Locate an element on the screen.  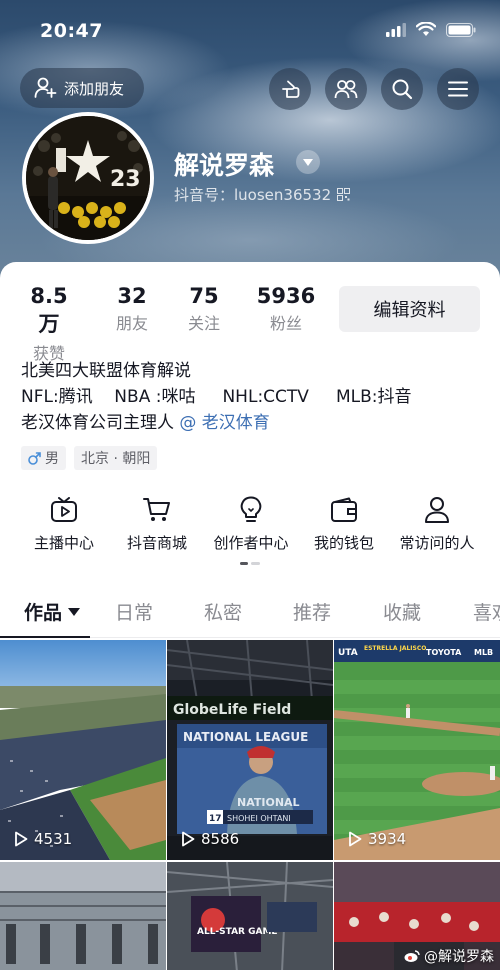
location-tag: 北京 · 朝阳 is located at coordinates (116, 458).